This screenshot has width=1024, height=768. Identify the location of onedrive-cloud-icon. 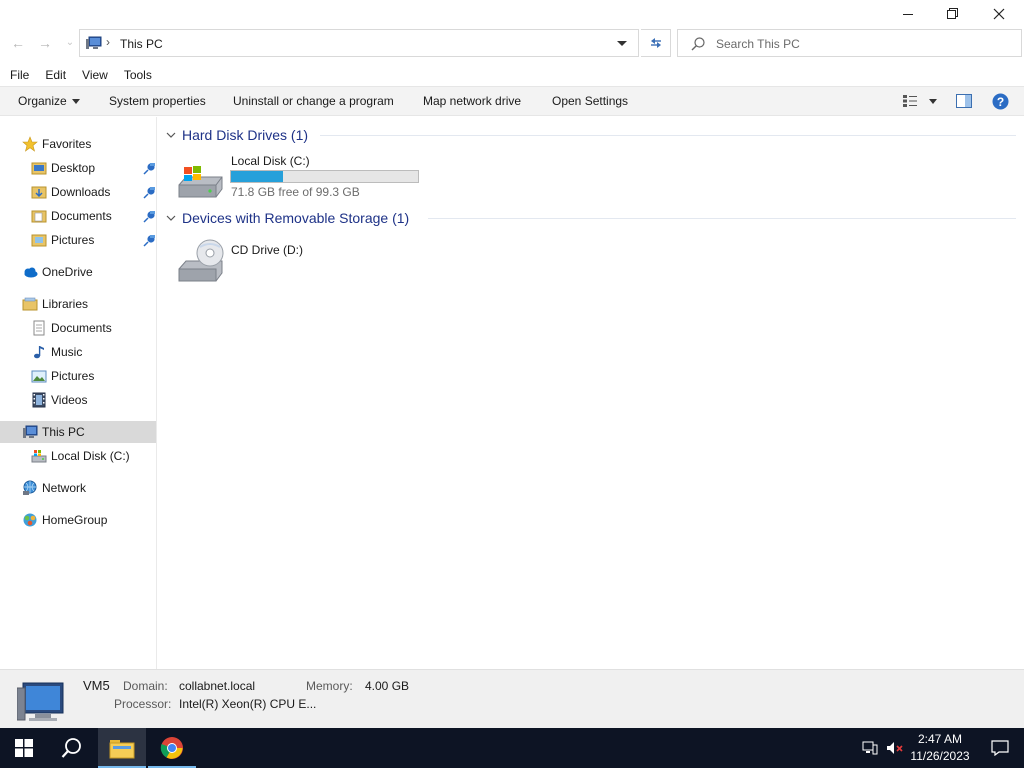
(30, 272).